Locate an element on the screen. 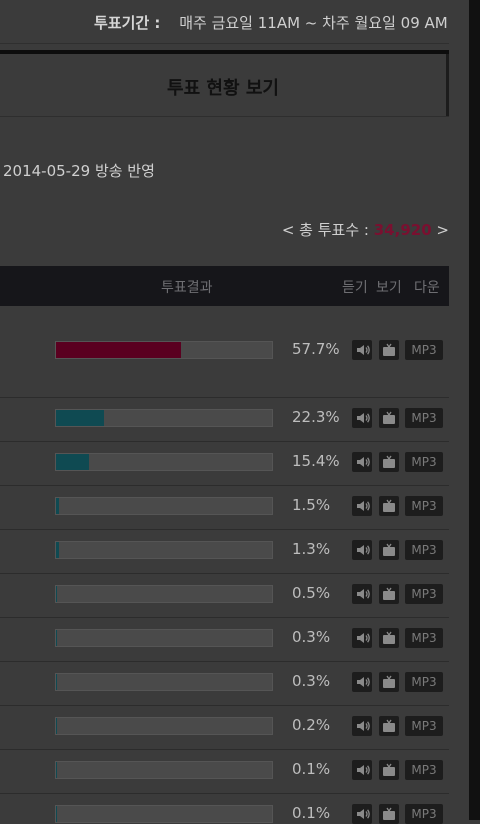  view-column-header: 보기 is located at coordinates (389, 287).